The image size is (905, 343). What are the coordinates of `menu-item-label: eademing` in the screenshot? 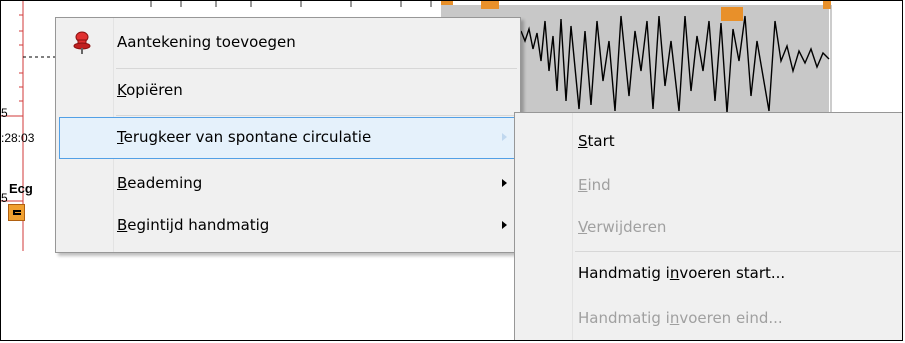 It's located at (165, 183).